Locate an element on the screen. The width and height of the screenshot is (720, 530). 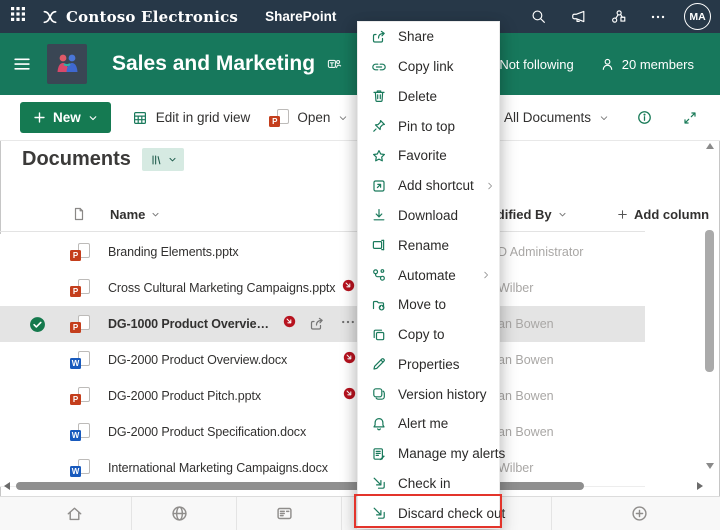
table-header-divider is located at coordinates (322, 231).